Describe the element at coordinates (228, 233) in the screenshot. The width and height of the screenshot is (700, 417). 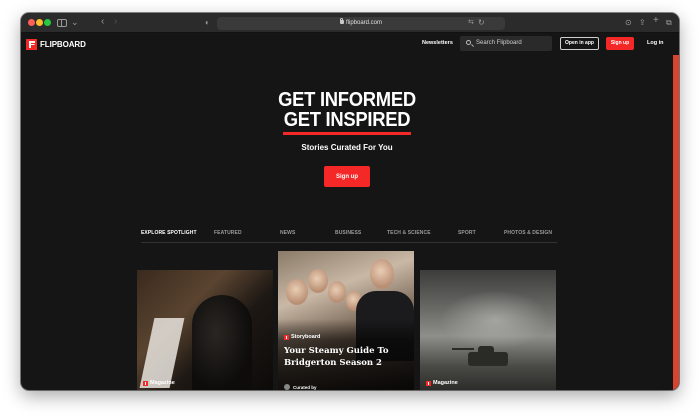
I see `tab-featured: FEATURED` at that location.